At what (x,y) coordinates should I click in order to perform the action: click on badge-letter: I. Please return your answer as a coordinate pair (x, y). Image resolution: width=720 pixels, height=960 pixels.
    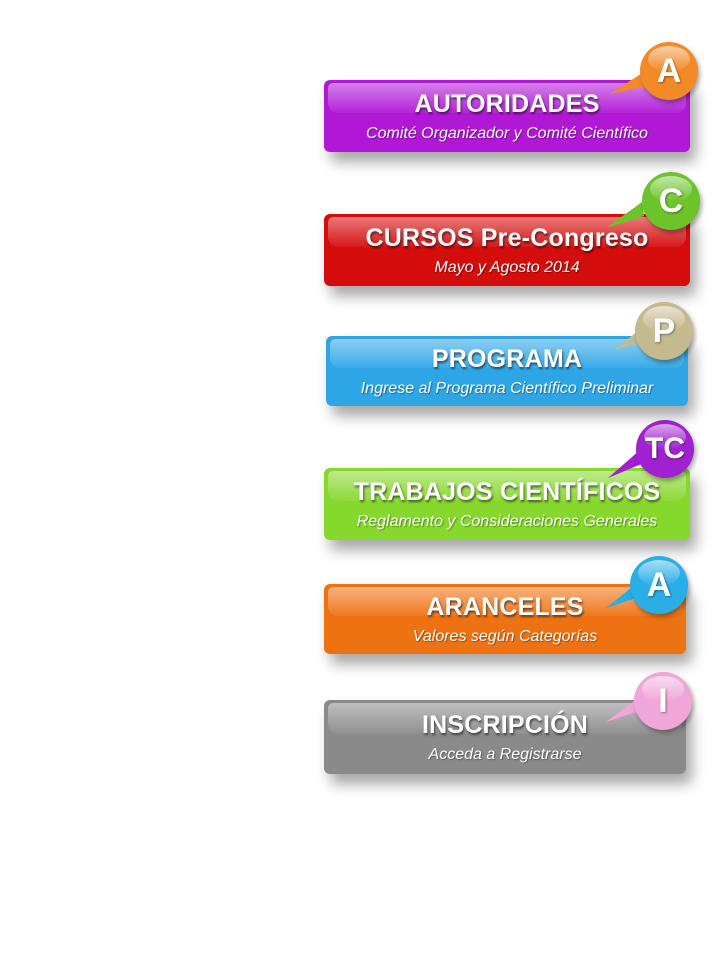
    Looking at the image, I should click on (663, 700).